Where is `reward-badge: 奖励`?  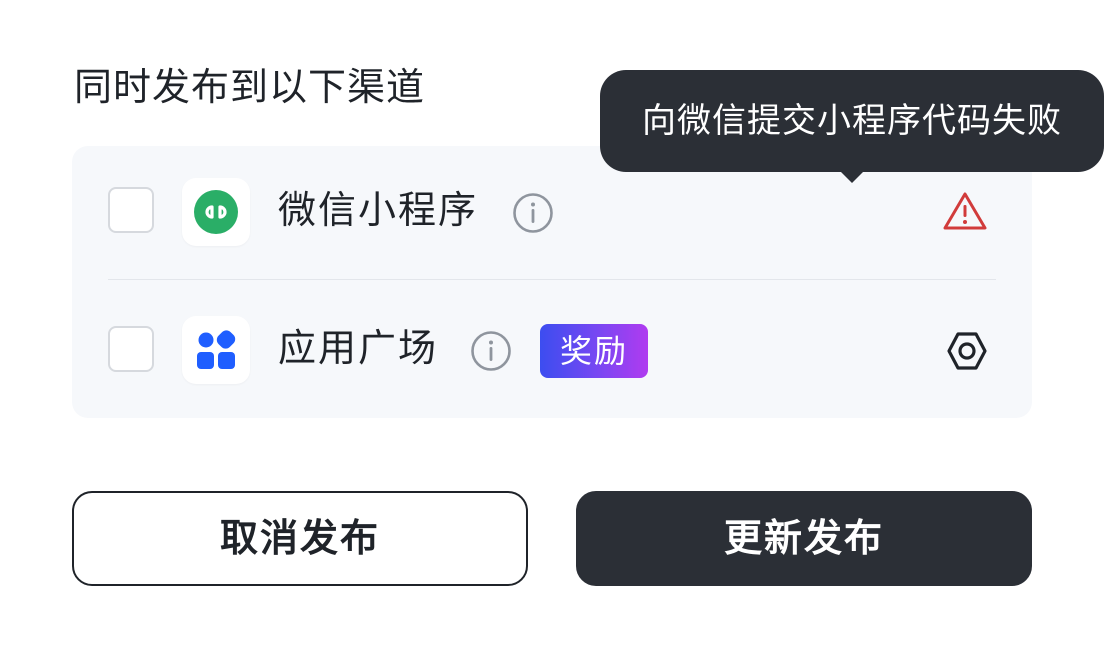 reward-badge: 奖励 is located at coordinates (594, 351).